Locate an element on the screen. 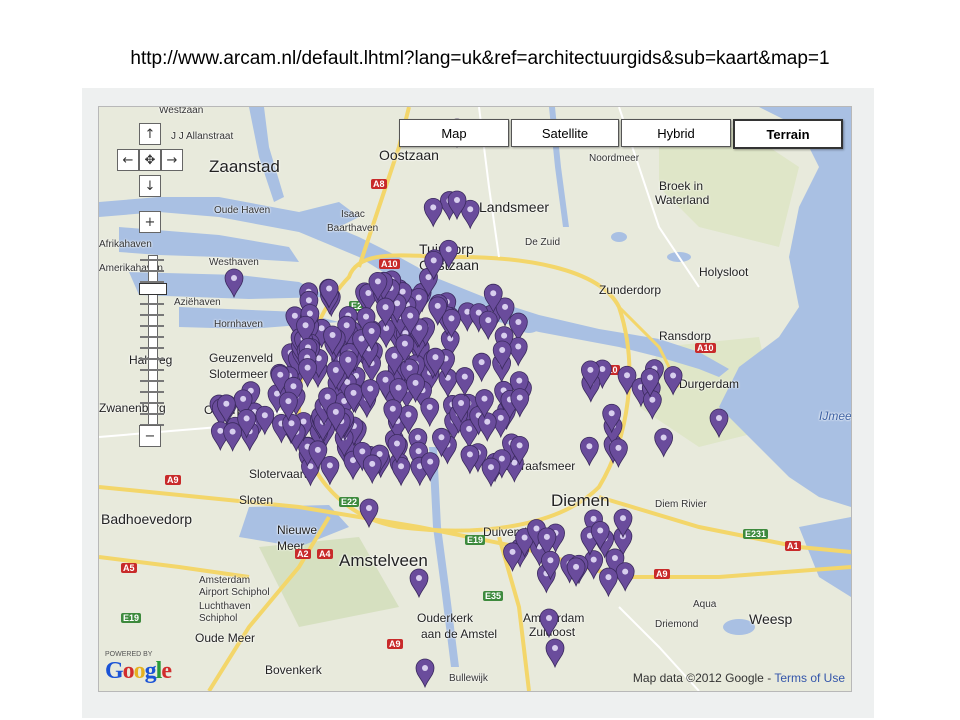 Image resolution: width=960 pixels, height=720 pixels. pan-down-icon: ↓ is located at coordinates (150, 186).